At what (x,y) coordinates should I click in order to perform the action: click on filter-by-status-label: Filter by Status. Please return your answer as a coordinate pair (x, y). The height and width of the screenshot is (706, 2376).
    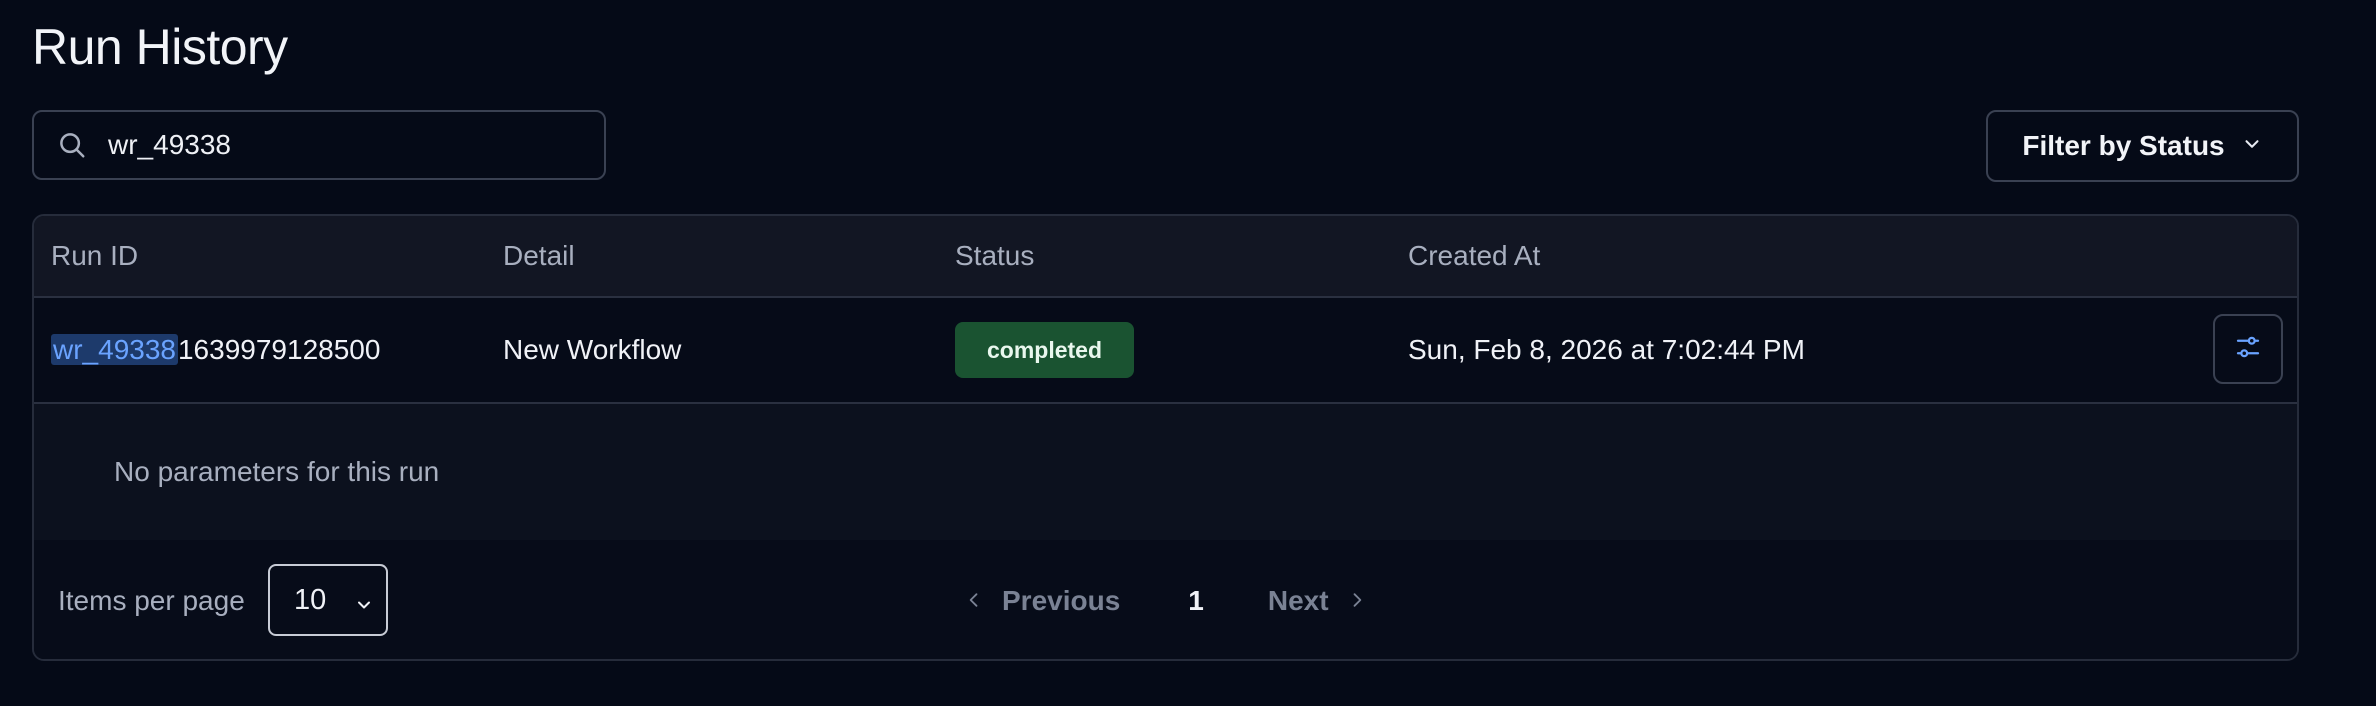
    Looking at the image, I should click on (2123, 145).